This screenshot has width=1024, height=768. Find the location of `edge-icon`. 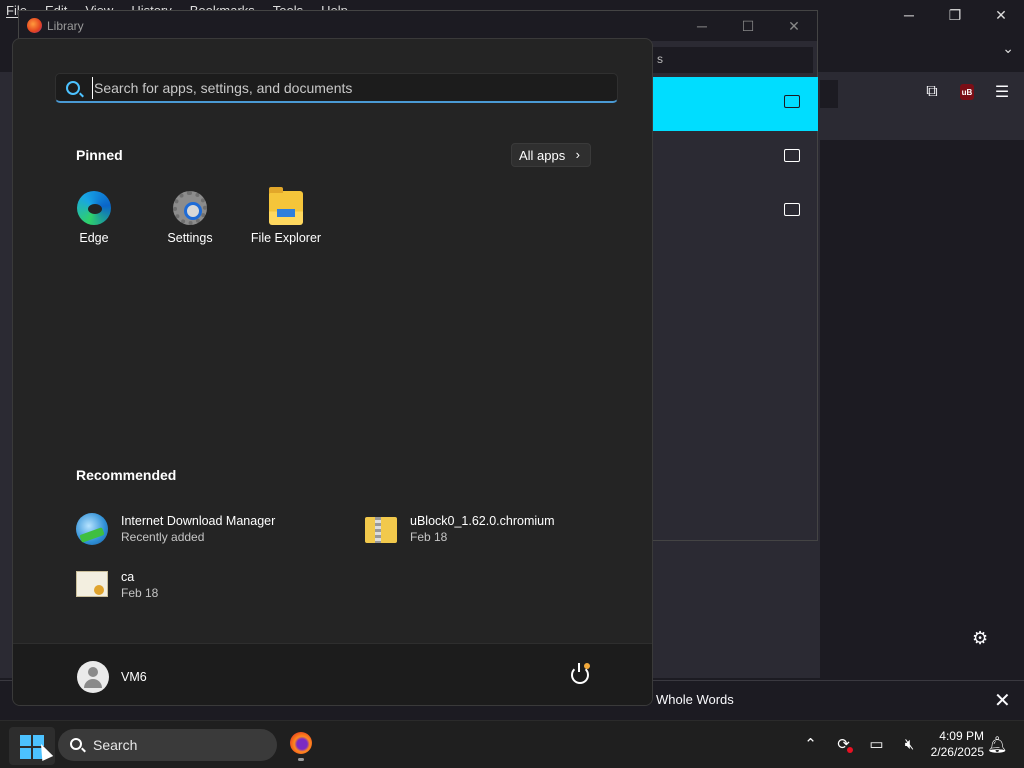

edge-icon is located at coordinates (94, 208).